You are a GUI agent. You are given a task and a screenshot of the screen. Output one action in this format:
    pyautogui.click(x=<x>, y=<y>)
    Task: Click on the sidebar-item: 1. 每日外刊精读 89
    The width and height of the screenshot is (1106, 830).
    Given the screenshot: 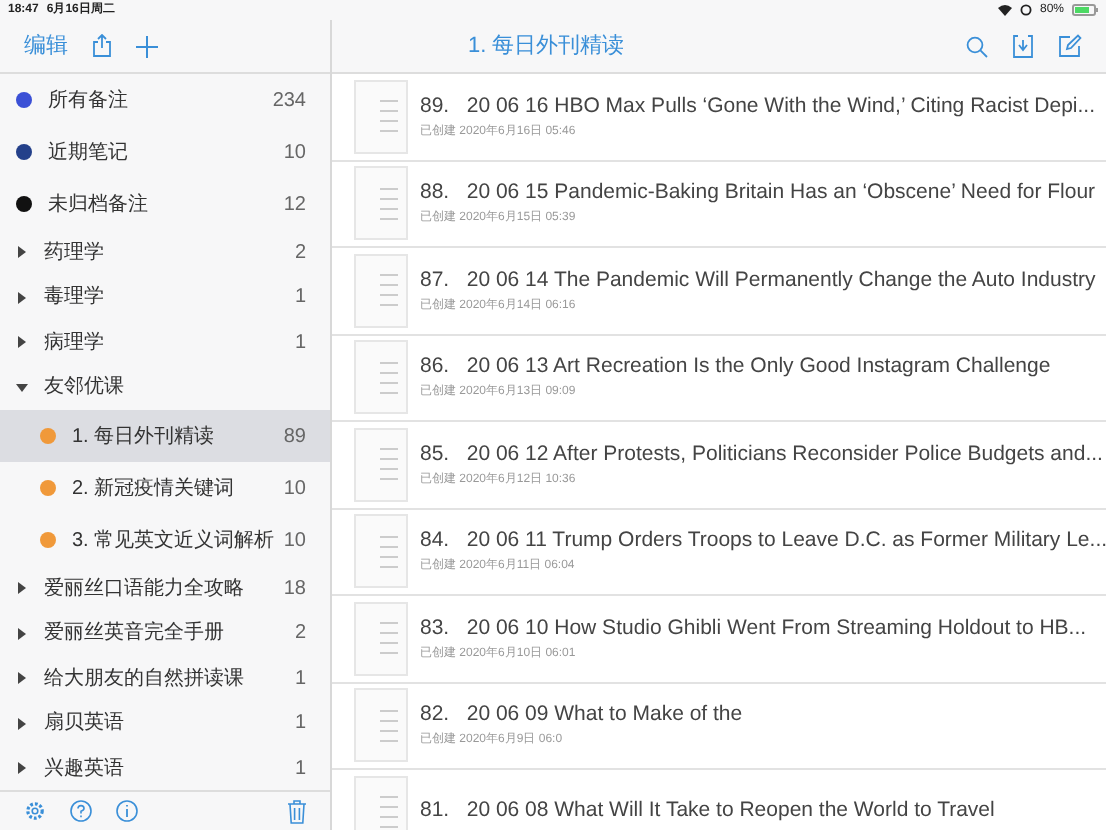 What is the action you would take?
    pyautogui.click(x=165, y=436)
    